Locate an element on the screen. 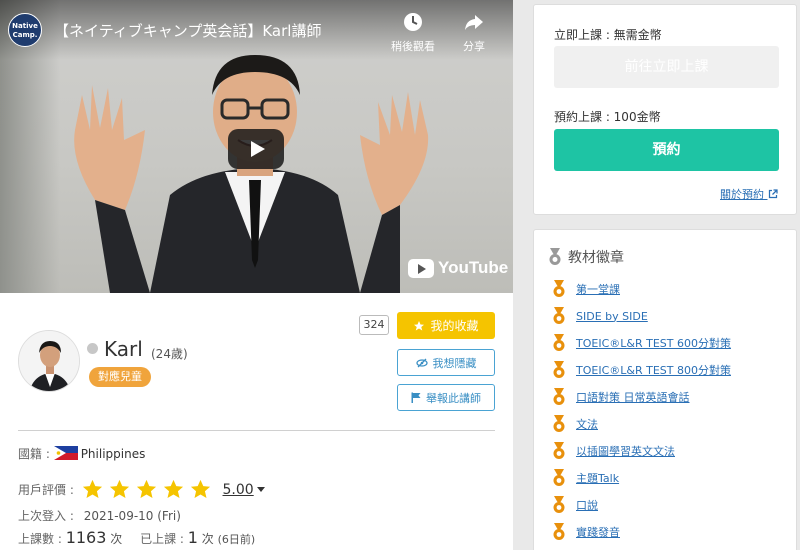 This screenshot has height=550, width=800. logo-text-2: Camp. is located at coordinates (25, 35).